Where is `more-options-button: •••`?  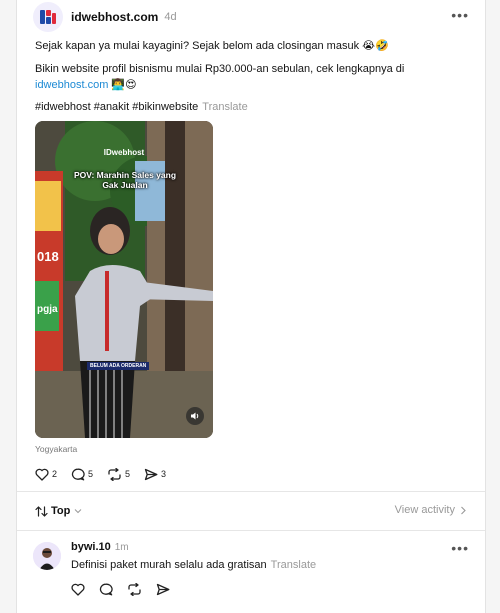 more-options-button: ••• is located at coordinates (460, 15).